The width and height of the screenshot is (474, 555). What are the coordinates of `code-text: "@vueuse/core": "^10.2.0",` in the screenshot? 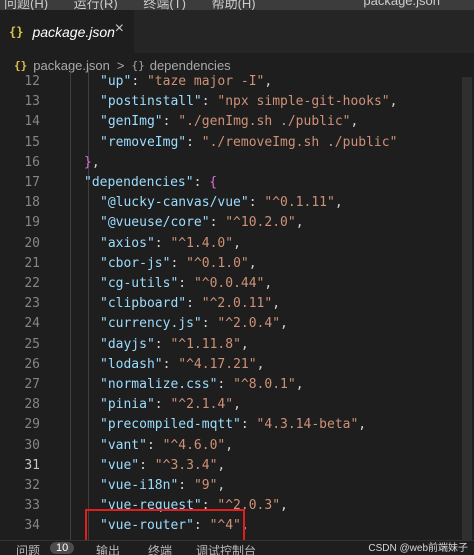 It's located at (202, 223).